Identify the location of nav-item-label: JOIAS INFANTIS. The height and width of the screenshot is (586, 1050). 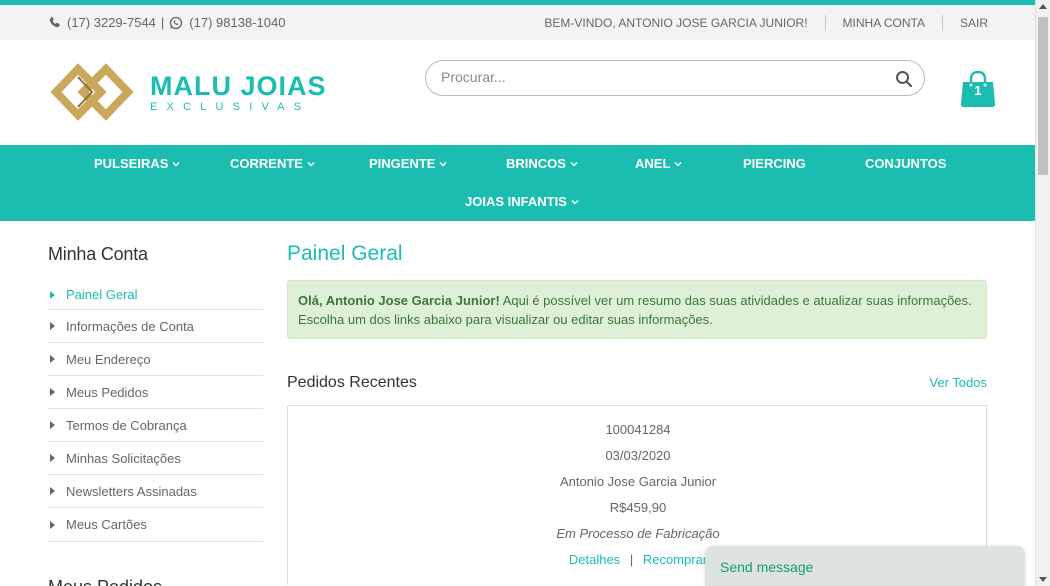
(516, 201).